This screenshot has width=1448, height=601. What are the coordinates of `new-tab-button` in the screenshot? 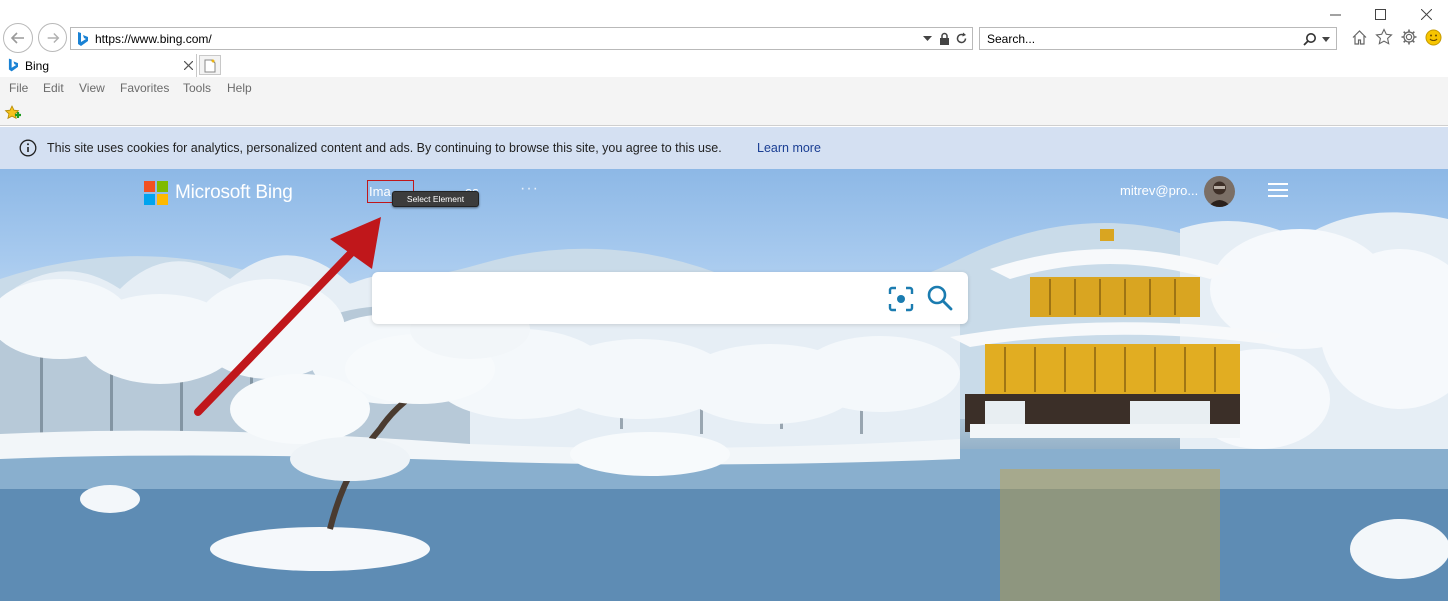 It's located at (210, 65).